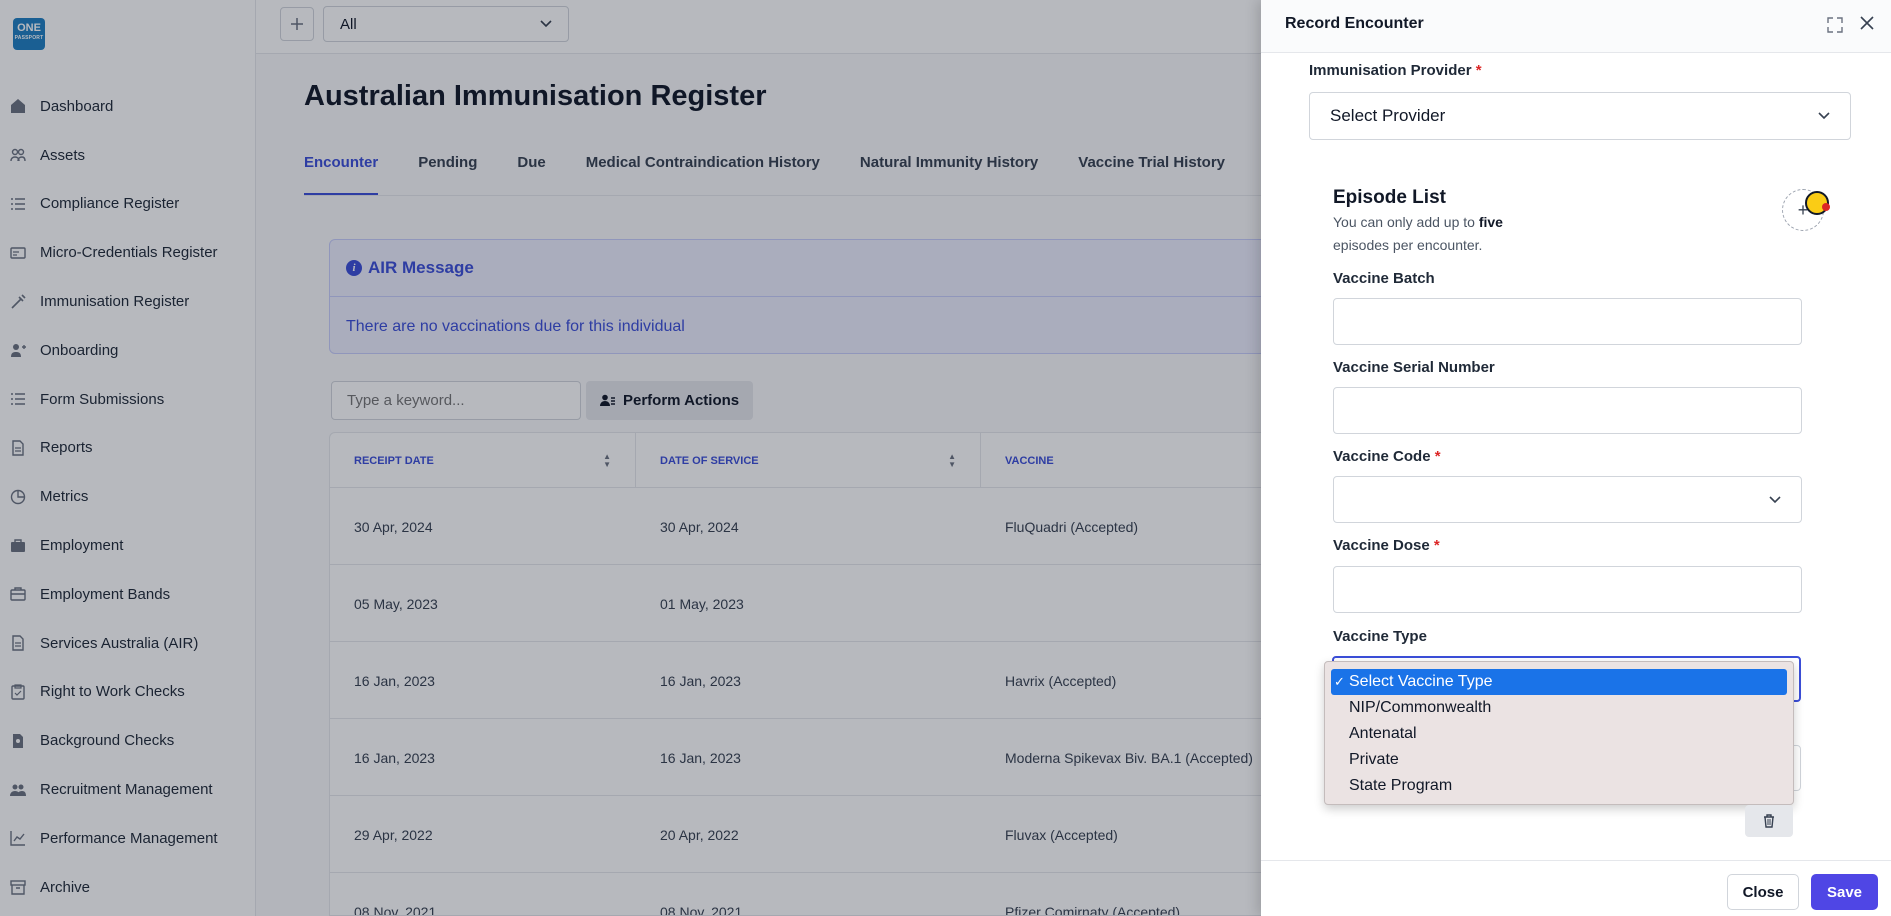 This screenshot has height=916, width=1891. I want to click on delete-episode-button, so click(1769, 821).